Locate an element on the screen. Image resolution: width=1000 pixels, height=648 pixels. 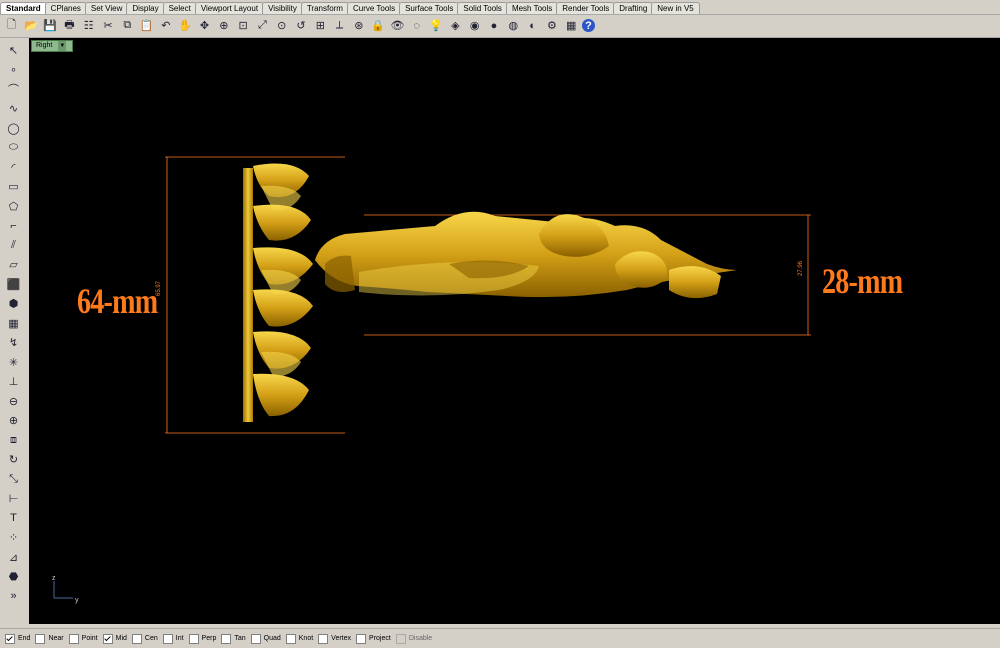
tab-display: Display is located at coordinates (145, 8).